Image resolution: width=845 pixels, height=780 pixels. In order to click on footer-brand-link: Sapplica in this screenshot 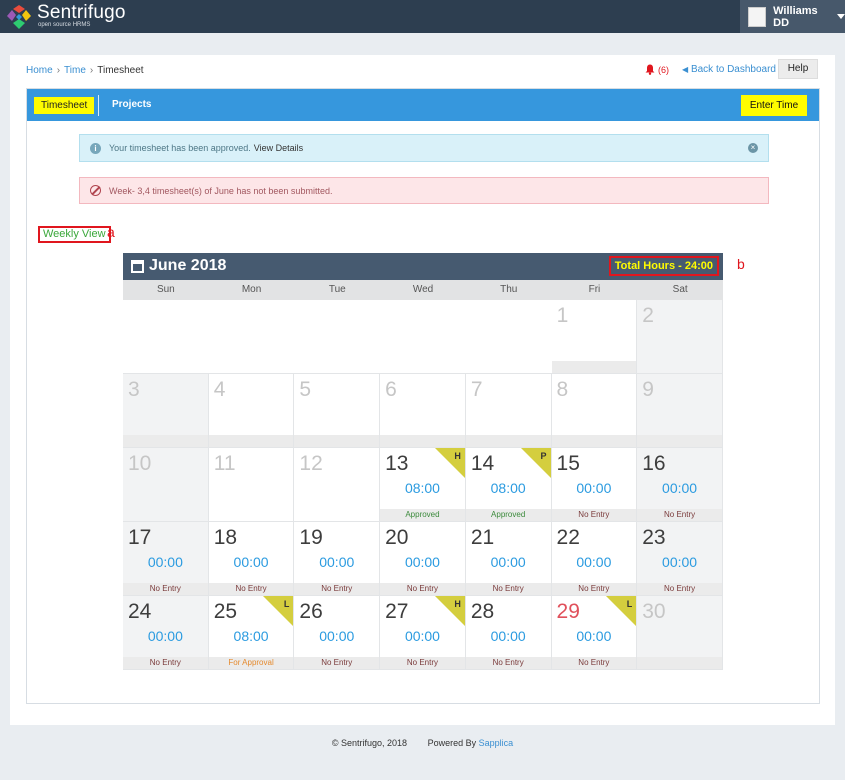, I will do `click(496, 743)`.